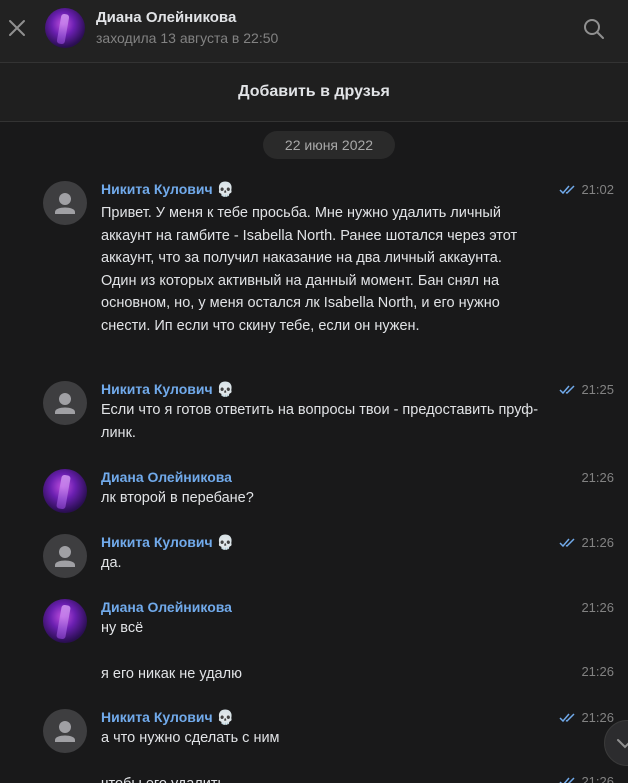  I want to click on date-separator: 22 июня 2022, so click(329, 145).